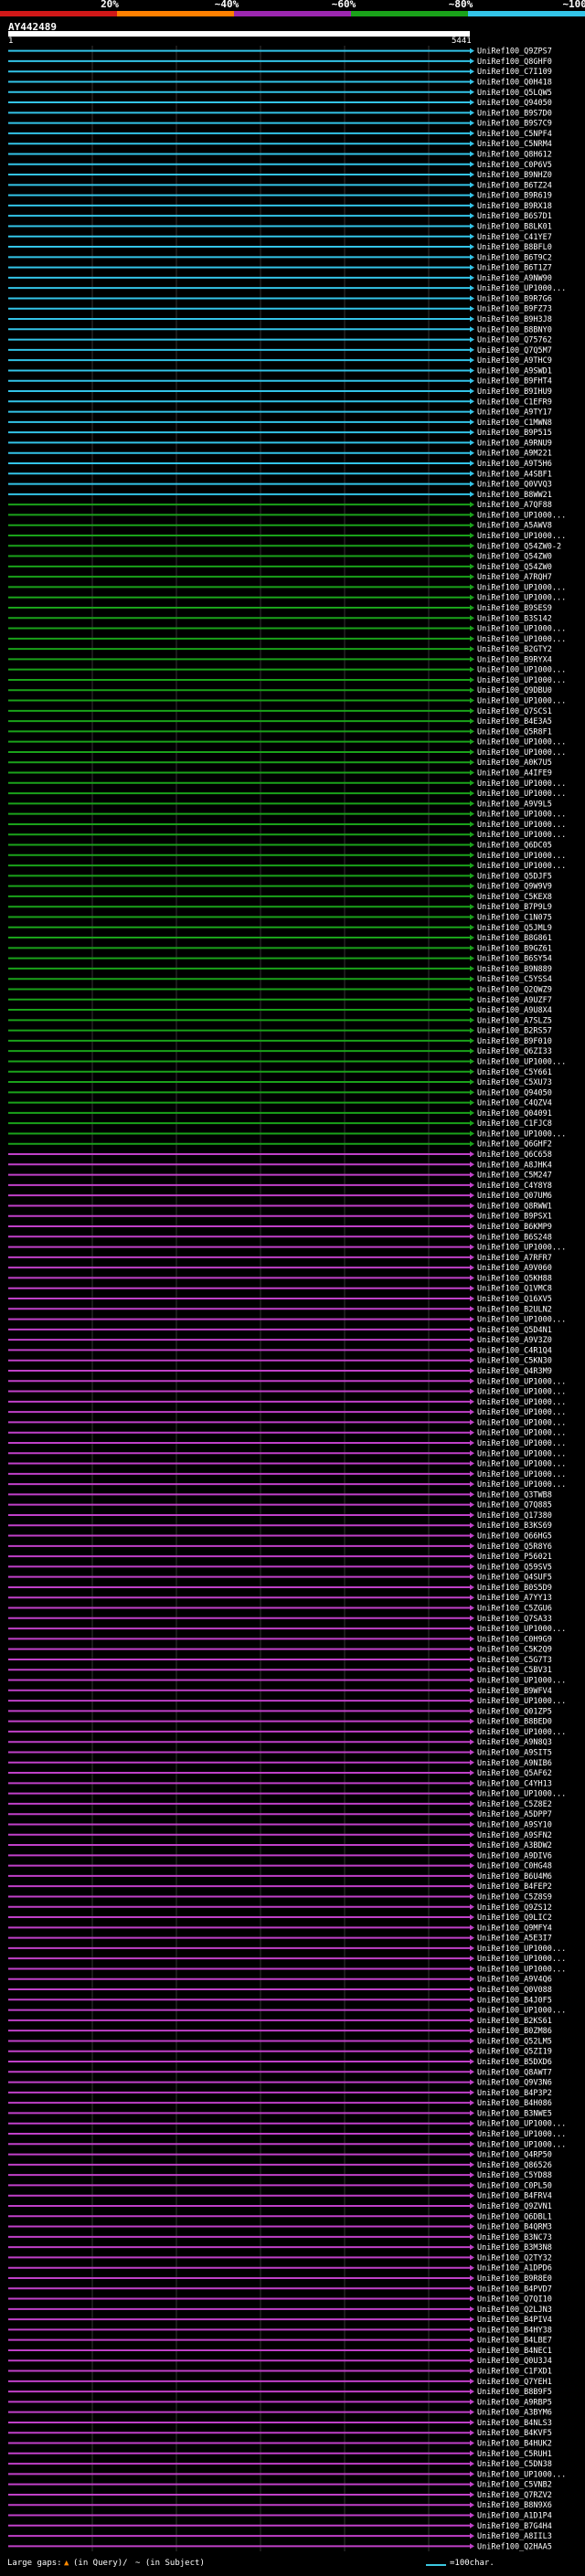  I want to click on hit-label: UniRef100_Q9ZPS7, so click(514, 52).